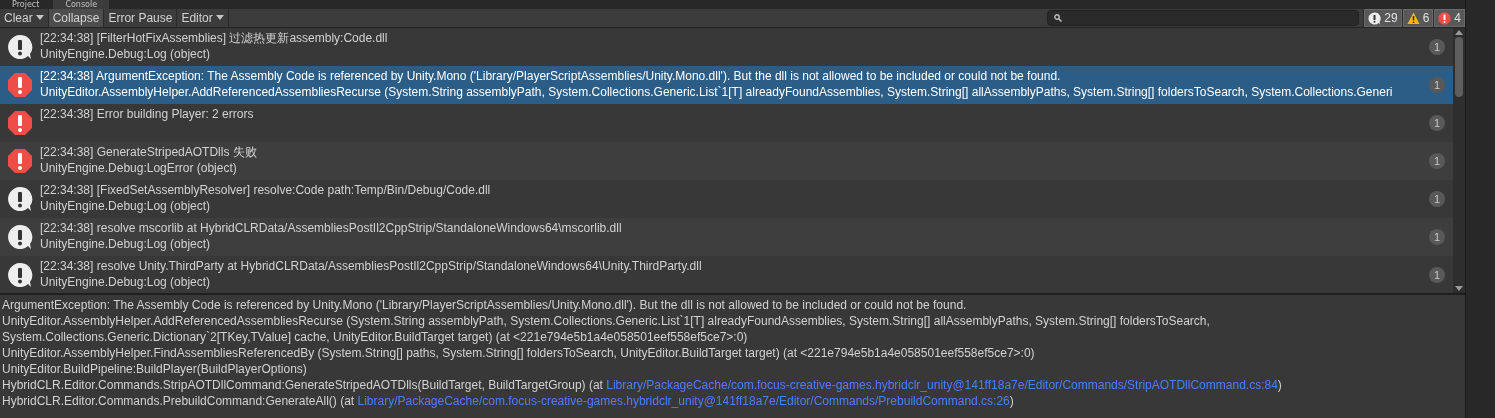  Describe the element at coordinates (726, 237) in the screenshot. I see `log-entry: [22:34:38] resolve mscorlib at HybridCLRData/AssembliesPostIl2CppStrip/StandaloneWindows64\mscorlib.dll UnityEngine.Debug:Log (object) 1` at that location.